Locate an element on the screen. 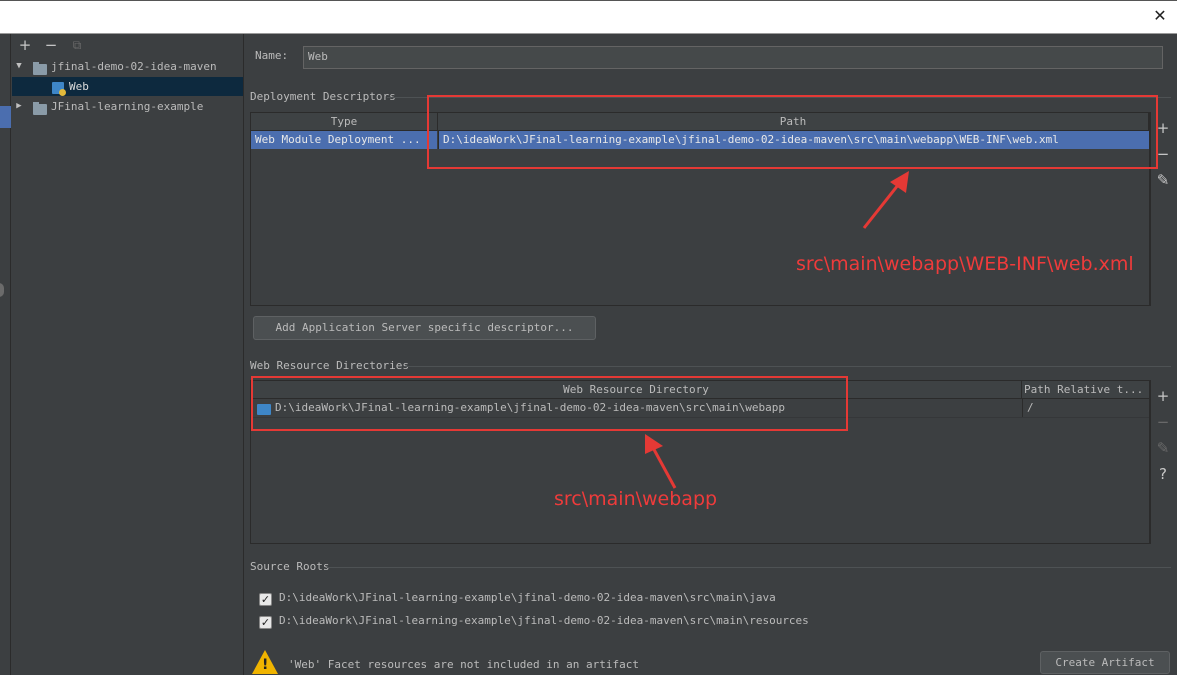 Image resolution: width=1177 pixels, height=675 pixels. close-icon: ✕ is located at coordinates (1160, 16).